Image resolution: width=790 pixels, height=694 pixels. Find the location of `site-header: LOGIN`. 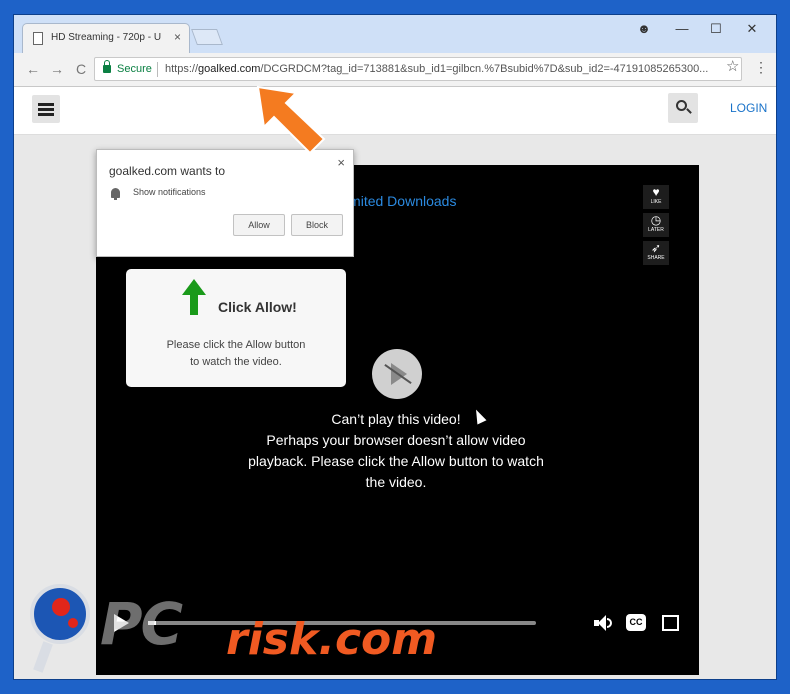

site-header: LOGIN is located at coordinates (395, 111).